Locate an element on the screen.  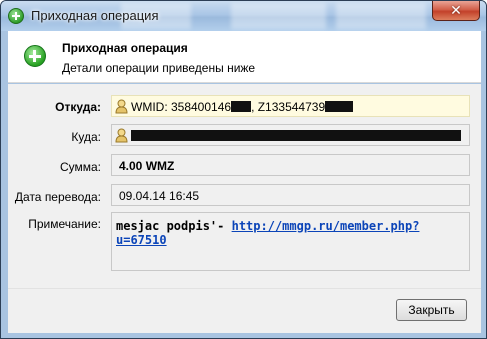
date-field: 09.04.14 16:45 is located at coordinates (290, 195).